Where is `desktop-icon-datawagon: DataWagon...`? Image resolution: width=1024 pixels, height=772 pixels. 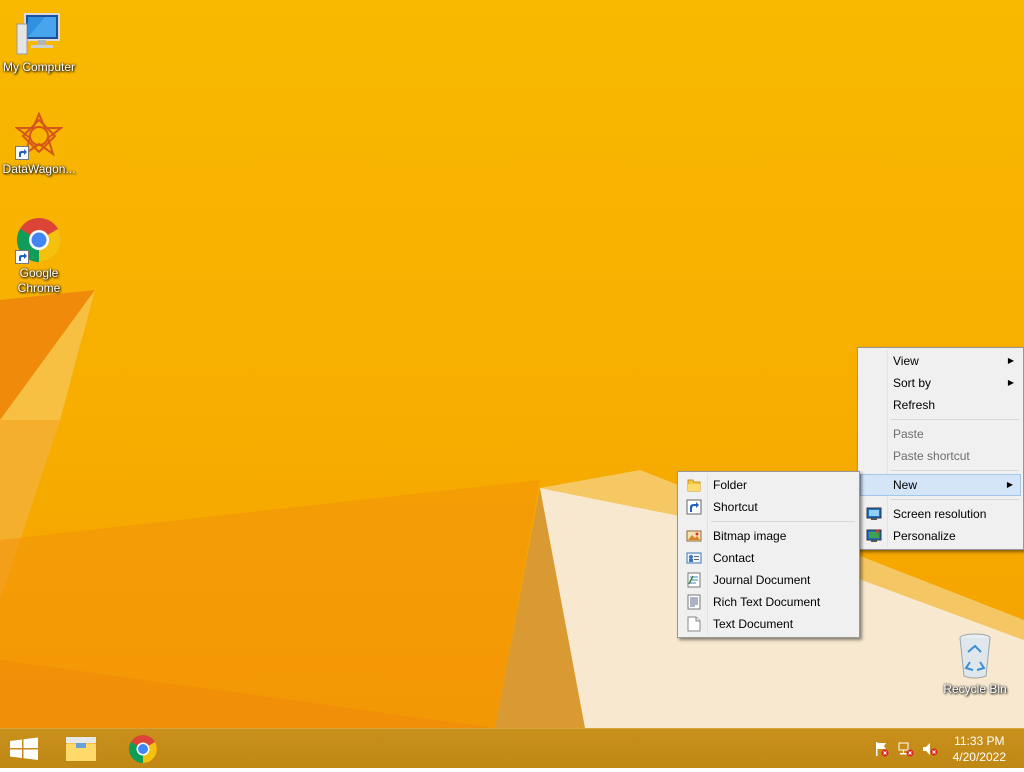 desktop-icon-datawagon: DataWagon... is located at coordinates (39, 144).